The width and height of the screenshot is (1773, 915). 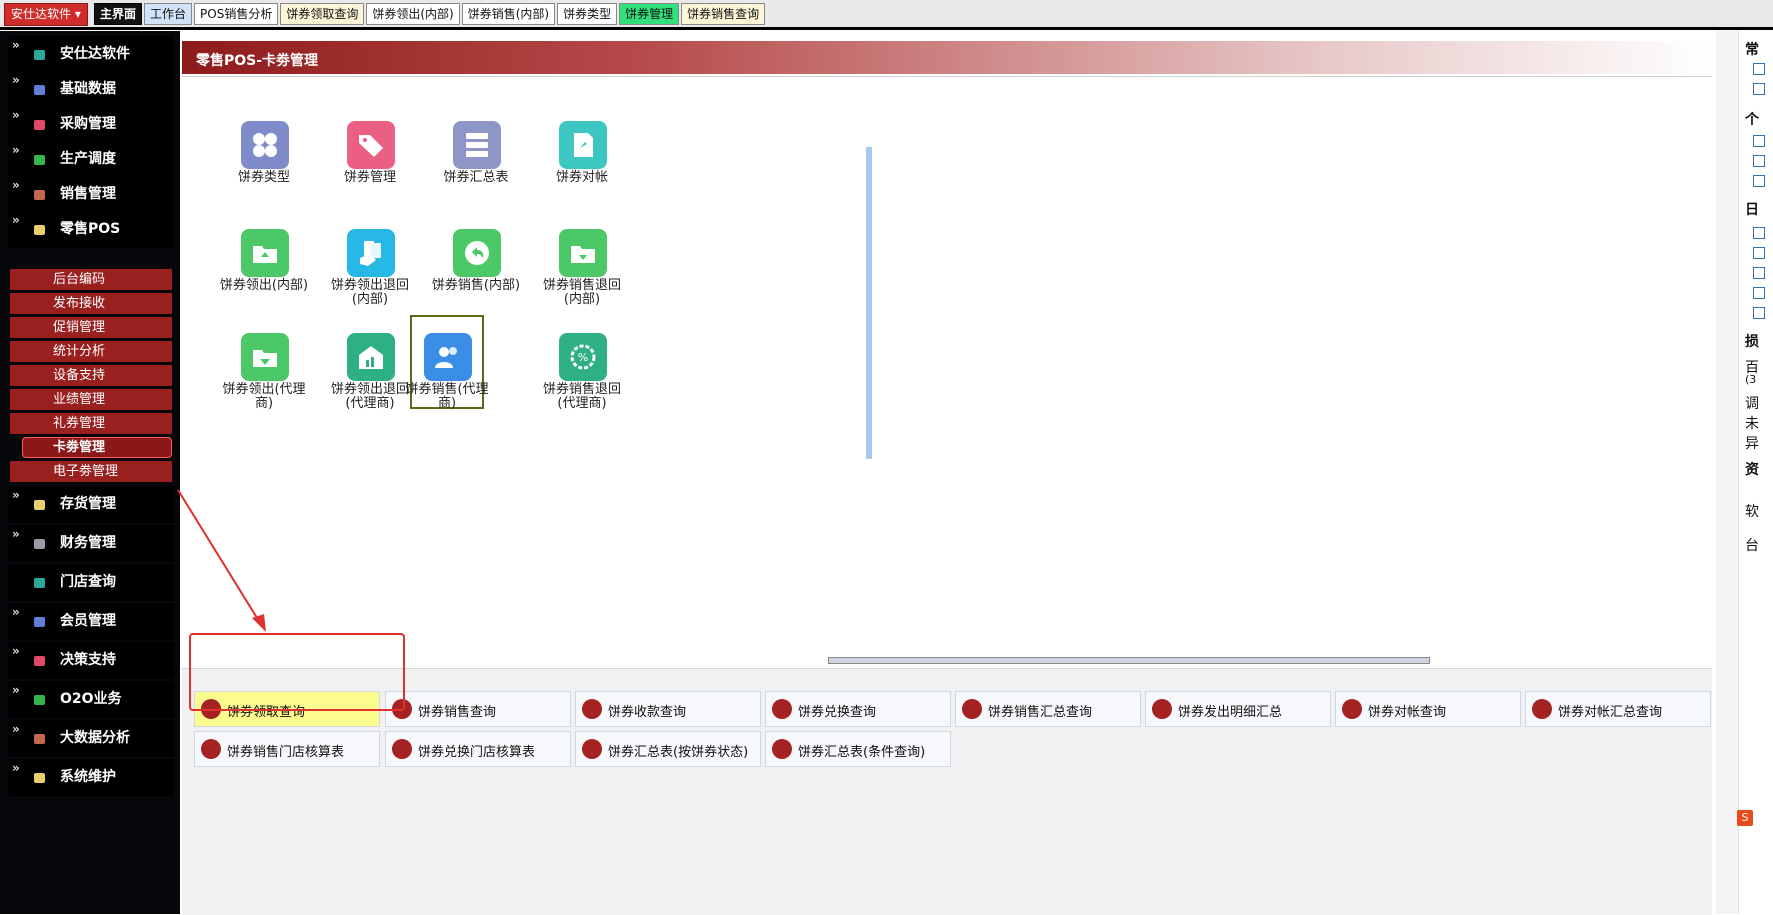 I want to click on sub-item-statistics: 统计分析, so click(x=91, y=351).